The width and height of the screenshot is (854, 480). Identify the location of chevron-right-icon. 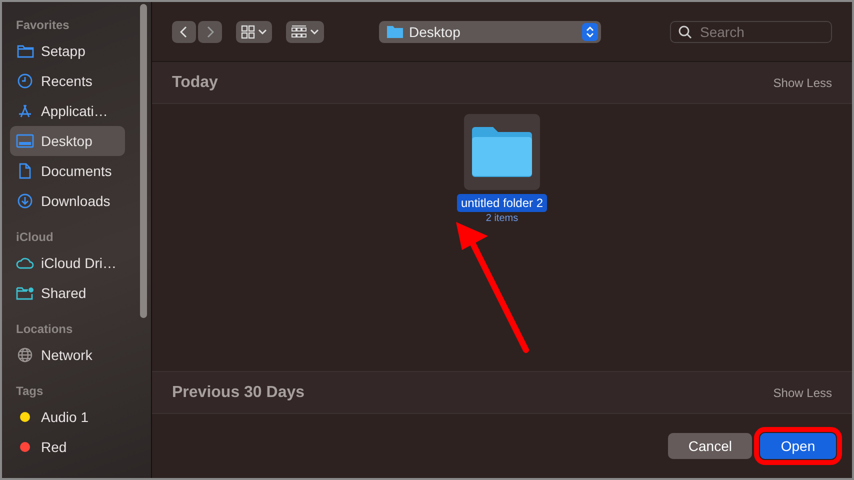
(210, 32).